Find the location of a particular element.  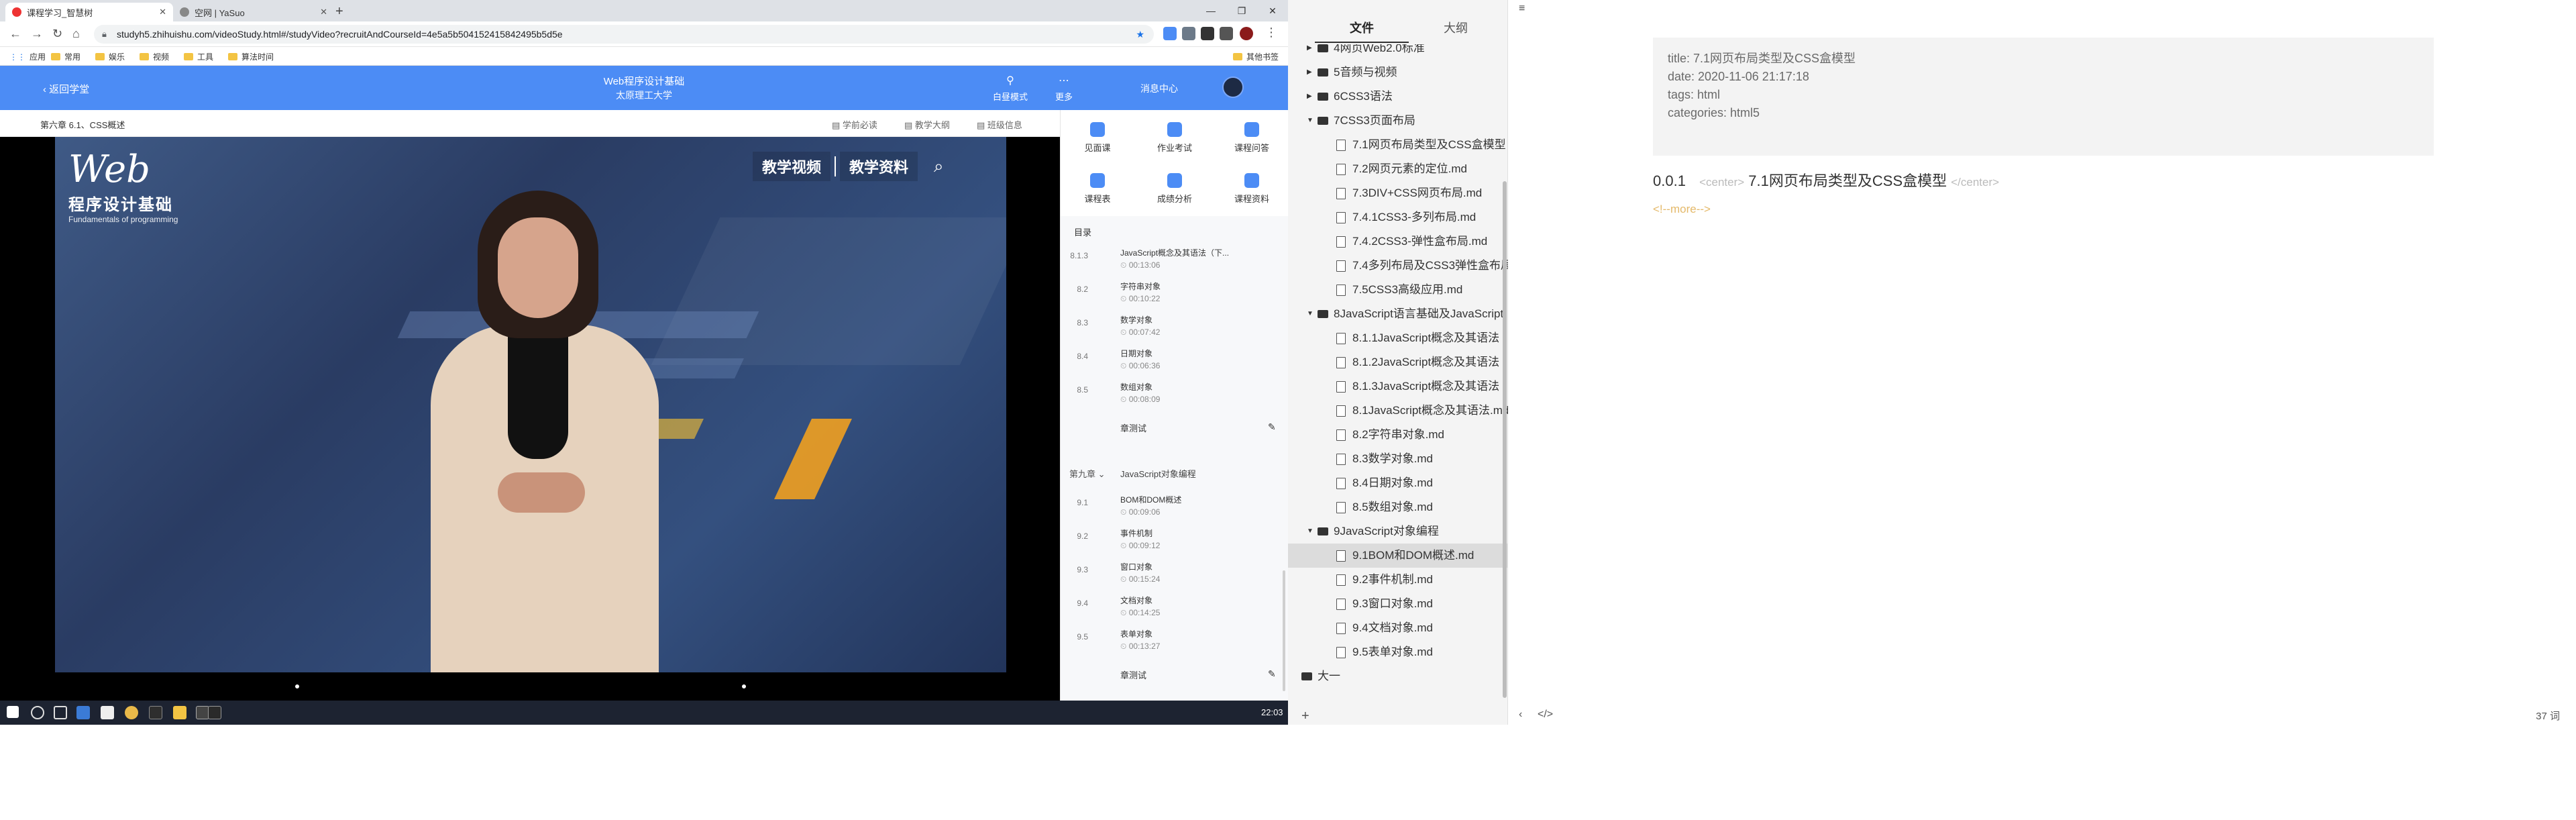

tree-file: 7.4.1CSS3-多列布局.md is located at coordinates (1398, 217).